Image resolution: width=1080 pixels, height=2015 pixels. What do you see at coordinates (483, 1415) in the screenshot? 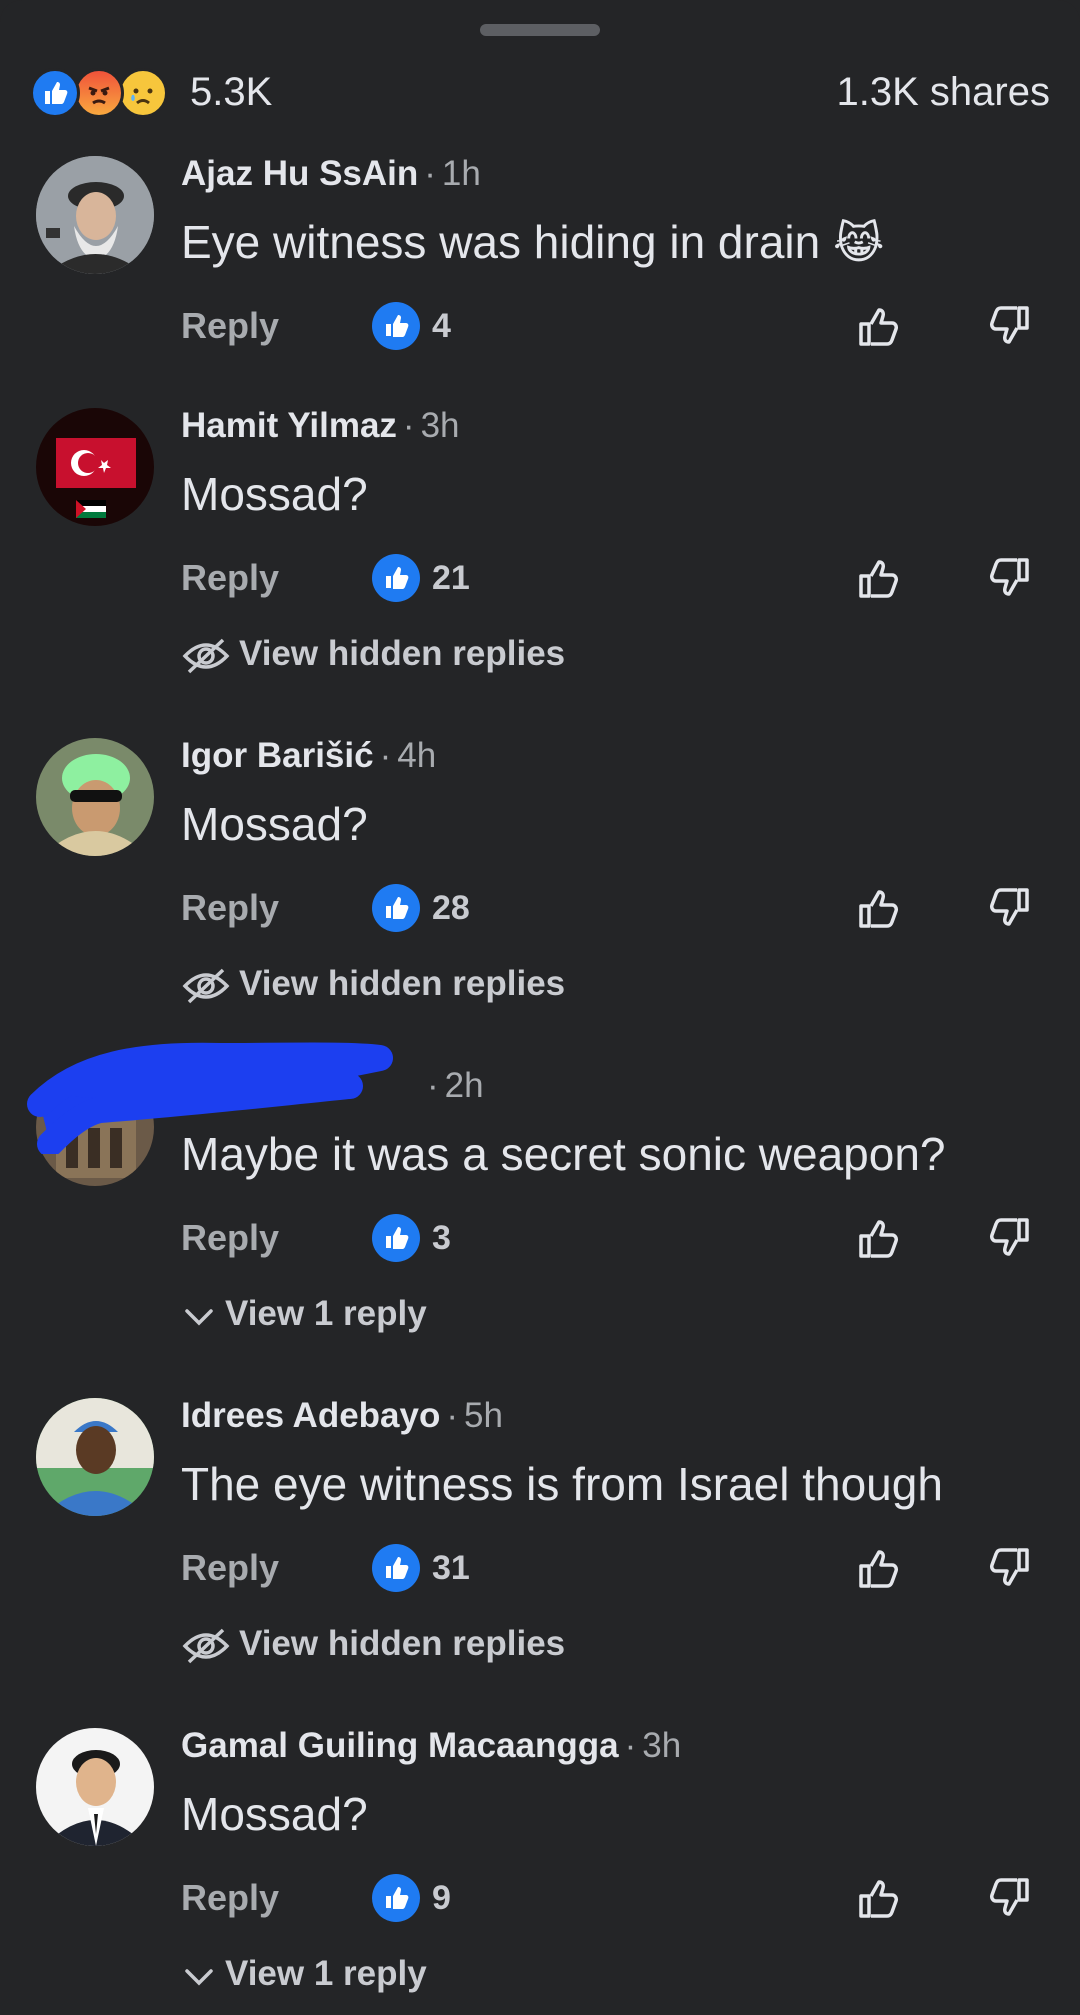
I see `timestamp: 5h` at bounding box center [483, 1415].